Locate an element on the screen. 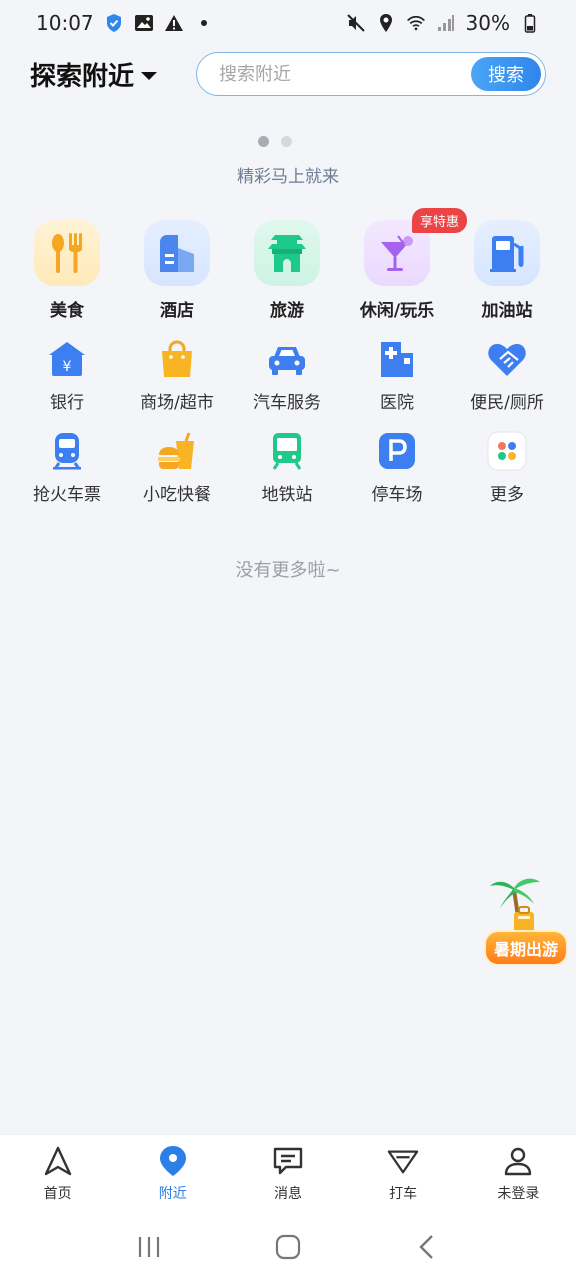 The height and width of the screenshot is (1280, 576). mute-icon is located at coordinates (356, 23).